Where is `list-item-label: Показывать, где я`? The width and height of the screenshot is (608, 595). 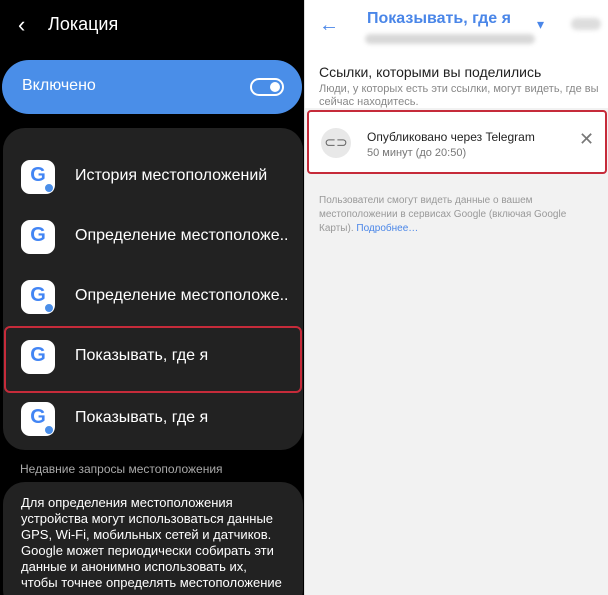
list-item-label: Показывать, где я is located at coordinates (142, 417).